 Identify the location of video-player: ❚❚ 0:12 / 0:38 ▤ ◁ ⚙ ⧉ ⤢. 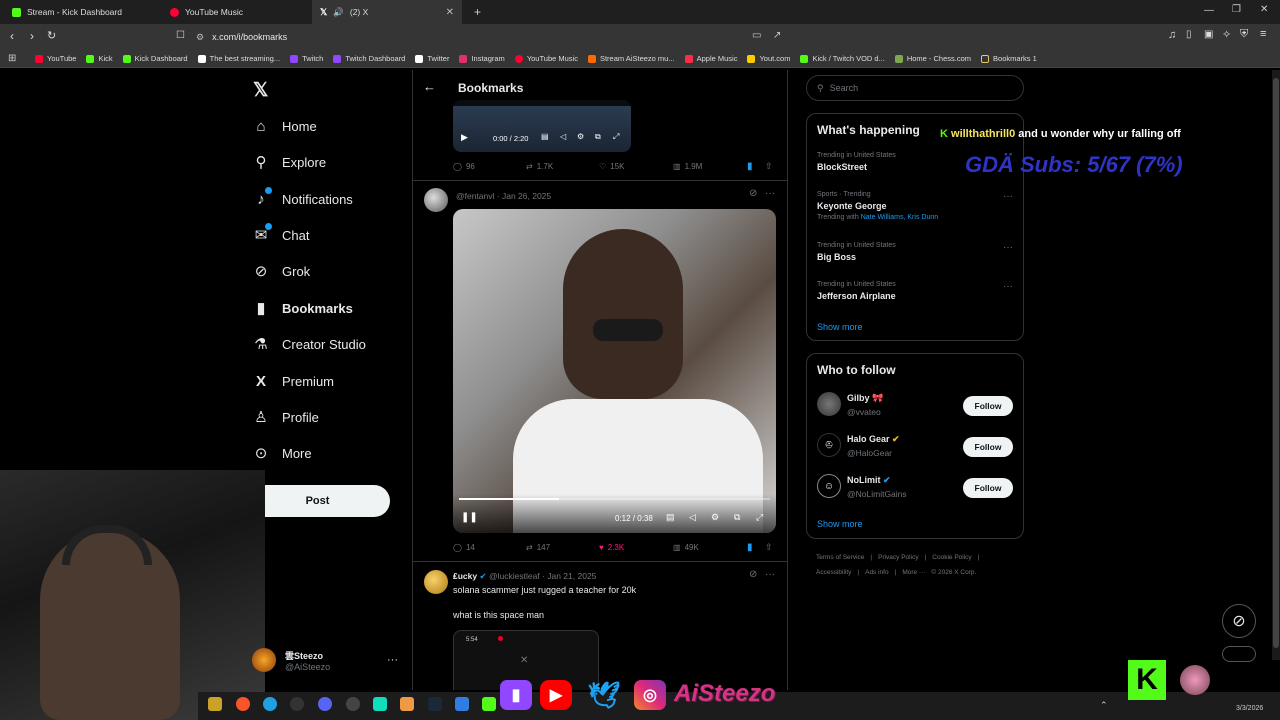
(614, 371).